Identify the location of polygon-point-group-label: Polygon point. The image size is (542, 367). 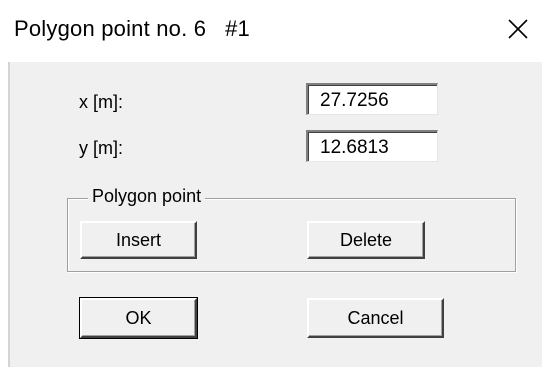
(147, 196).